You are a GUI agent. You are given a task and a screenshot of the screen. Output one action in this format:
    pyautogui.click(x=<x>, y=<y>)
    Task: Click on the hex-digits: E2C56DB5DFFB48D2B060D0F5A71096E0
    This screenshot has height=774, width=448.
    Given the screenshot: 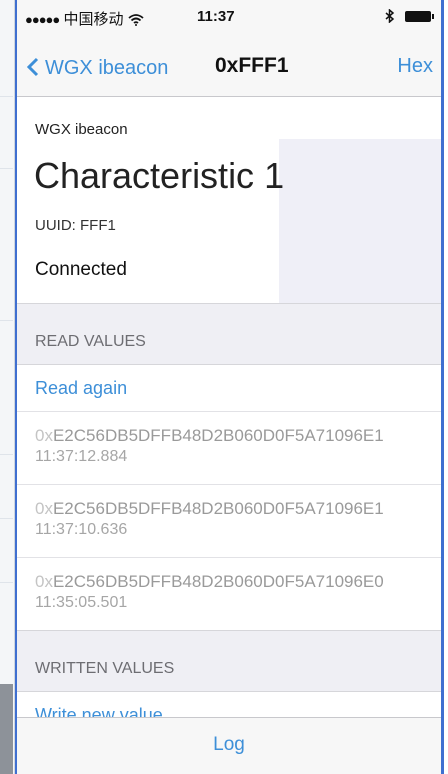 What is the action you would take?
    pyautogui.click(x=218, y=581)
    